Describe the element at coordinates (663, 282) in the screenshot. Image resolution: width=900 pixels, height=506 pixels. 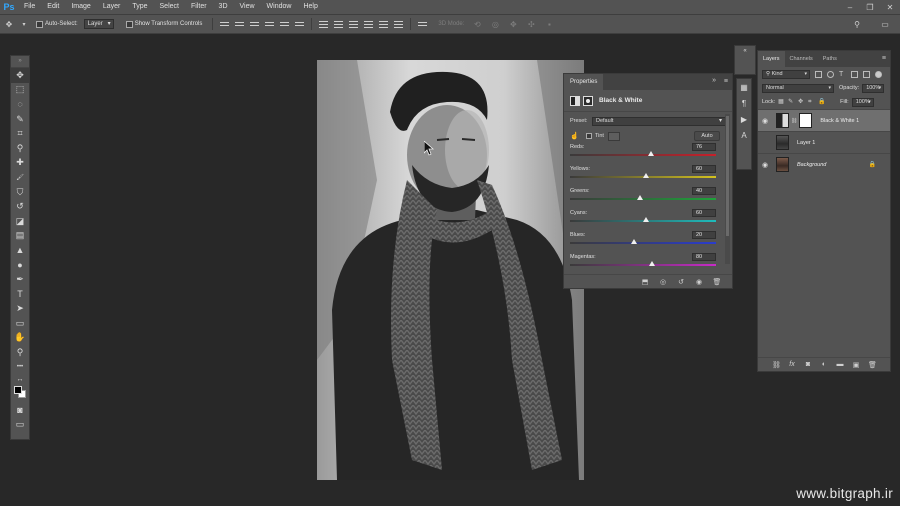
I see `view-previous-icon: ◎` at that location.